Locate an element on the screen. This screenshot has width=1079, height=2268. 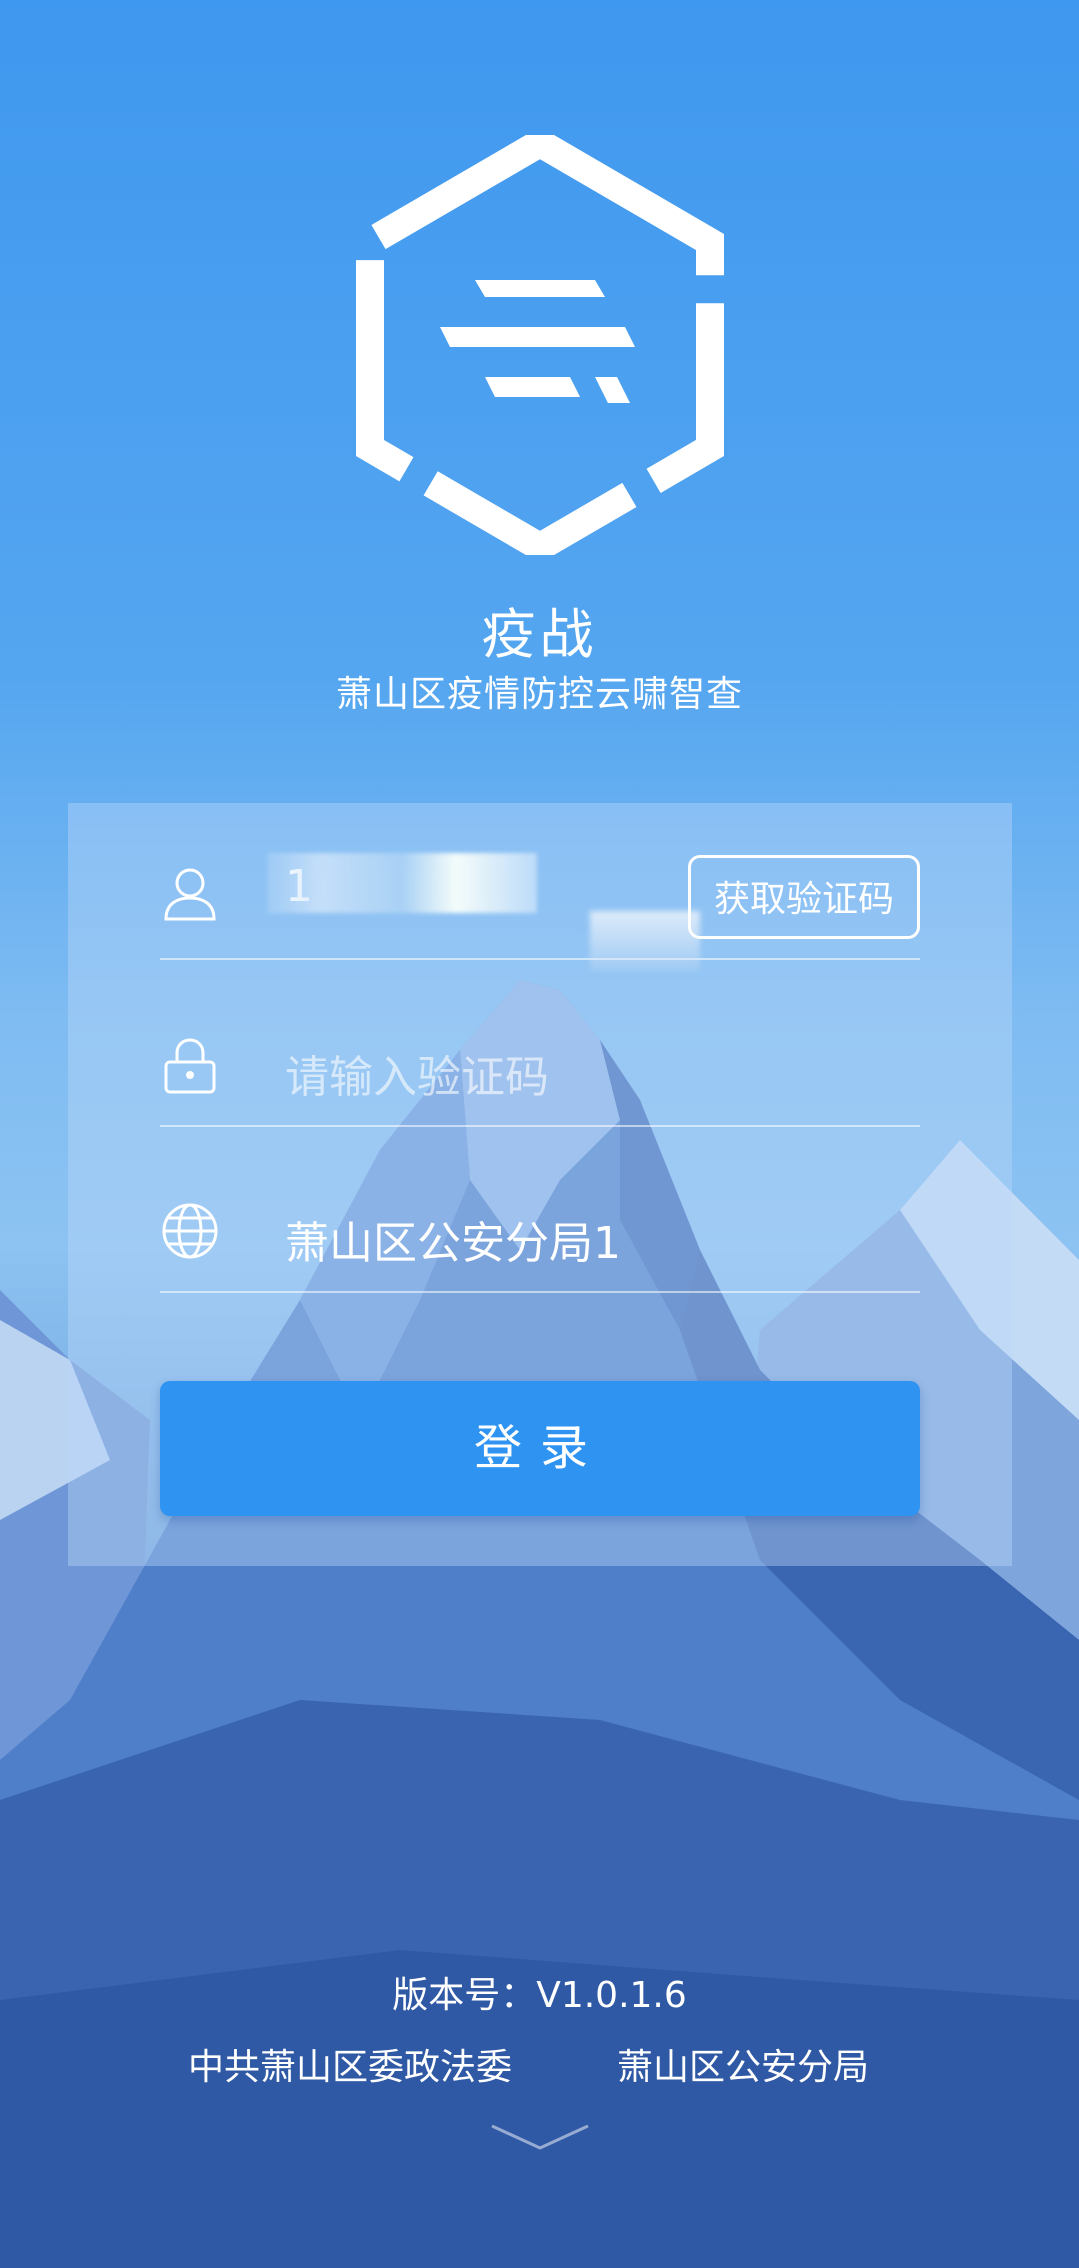
get-code-button: 获取验证码 is located at coordinates (804, 897).